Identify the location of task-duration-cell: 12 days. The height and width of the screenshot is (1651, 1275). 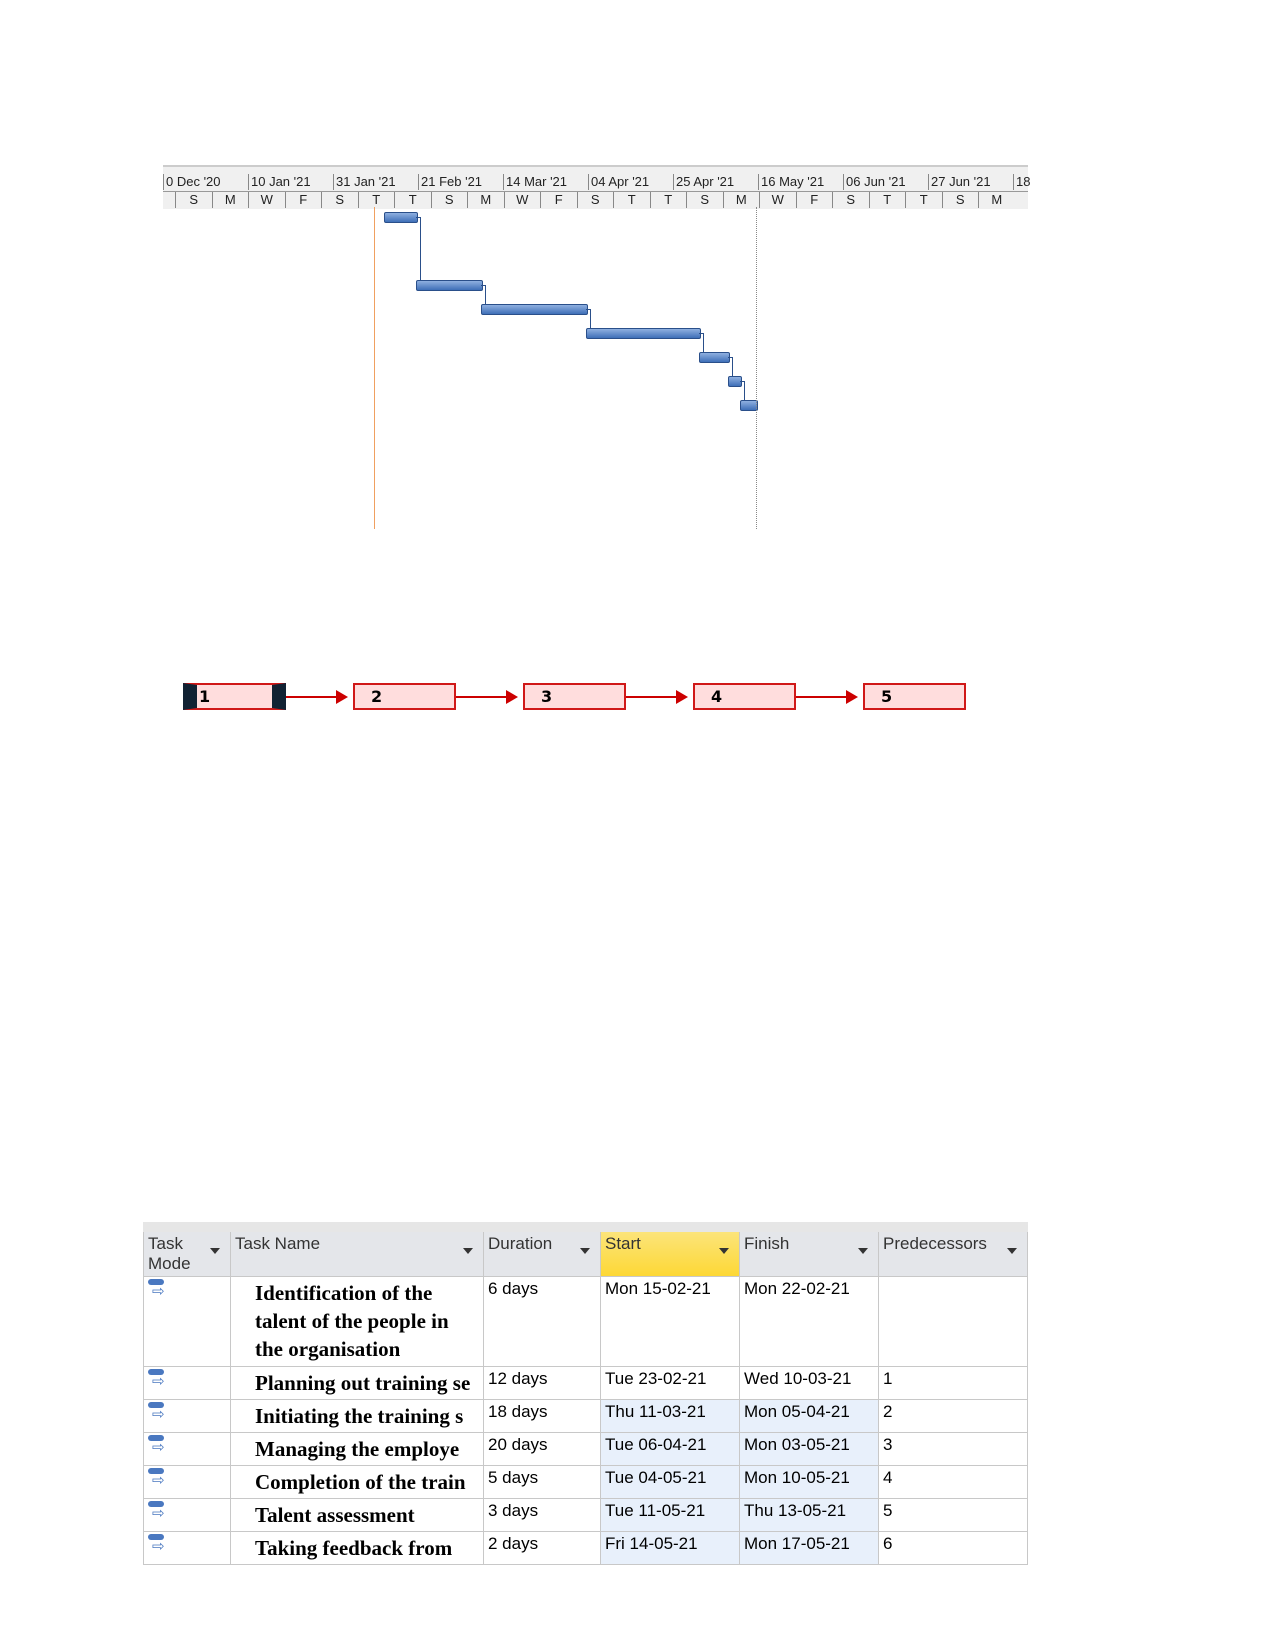
(542, 1383).